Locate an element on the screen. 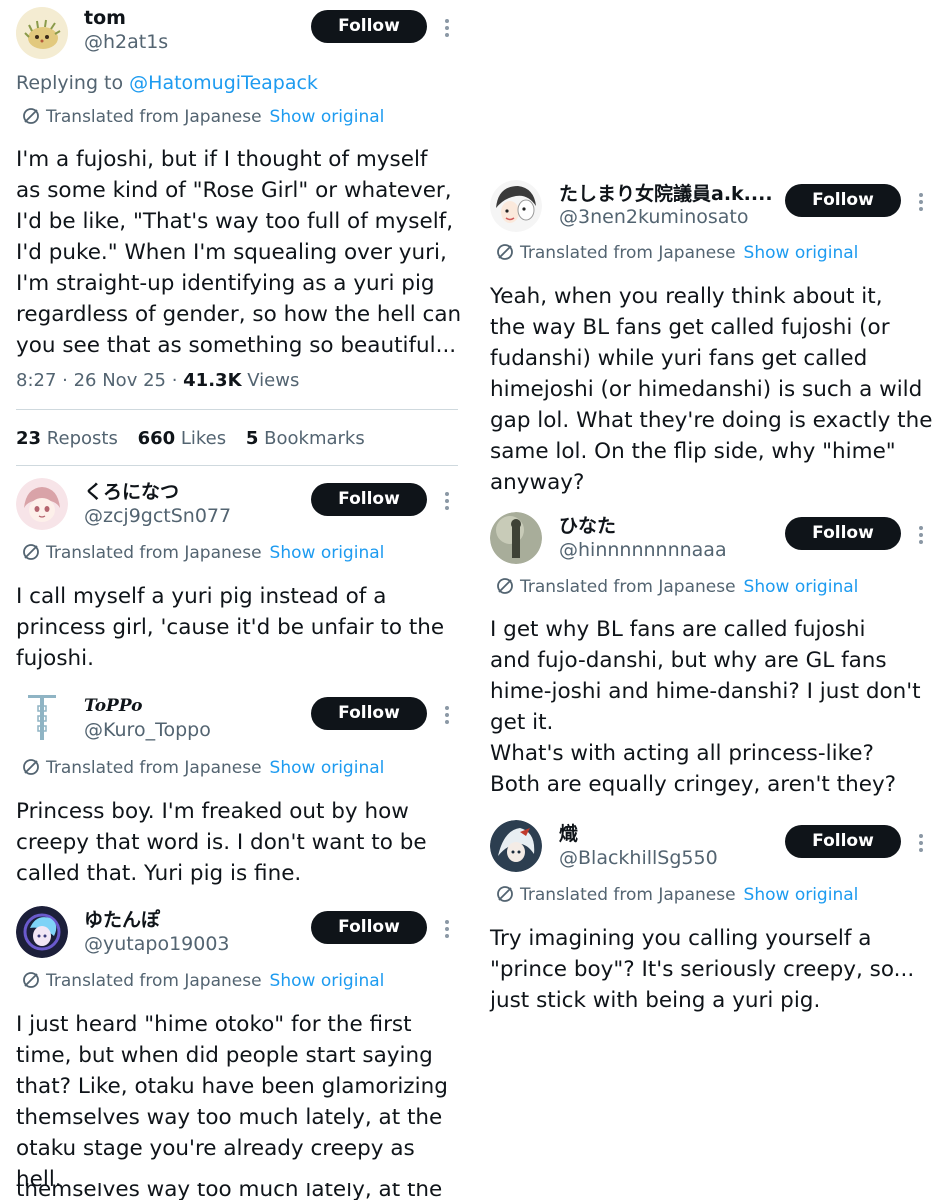 The width and height of the screenshot is (949, 1200). bookmarks-count: 5 is located at coordinates (252, 438).